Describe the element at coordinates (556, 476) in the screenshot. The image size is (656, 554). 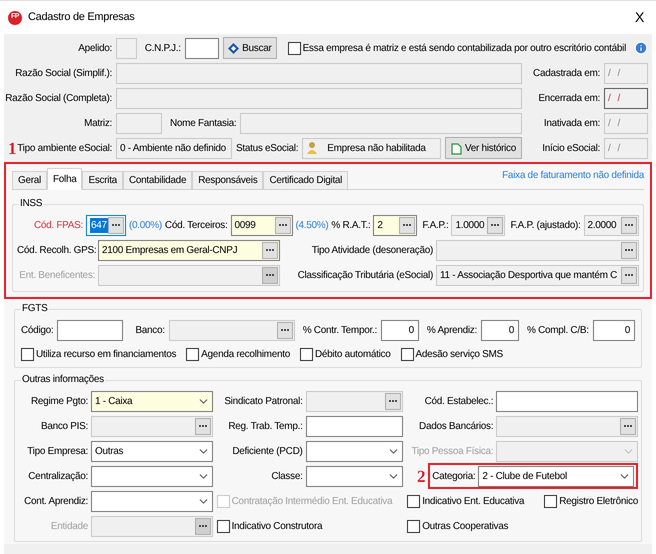
I see `dropdown: 2 - Clube de Futebol` at that location.